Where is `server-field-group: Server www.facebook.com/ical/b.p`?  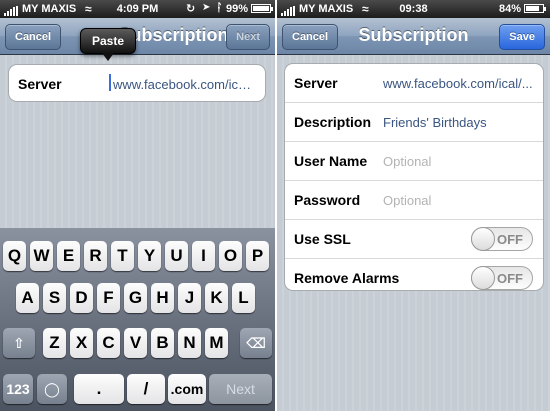
server-field-group: Server www.facebook.com/ical/b.p is located at coordinates (137, 83).